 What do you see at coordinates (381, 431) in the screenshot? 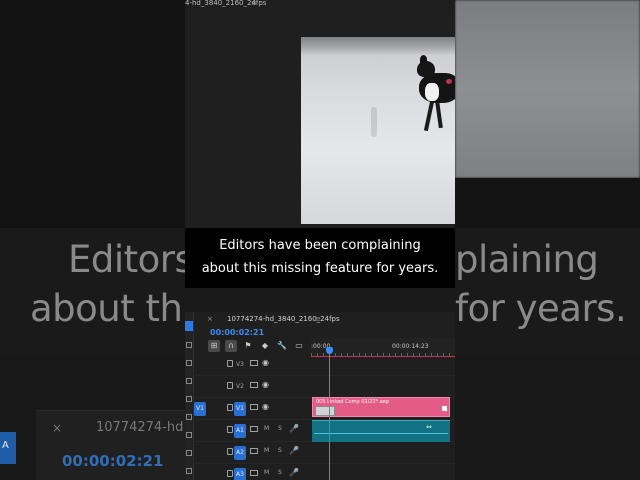
I see `audio-clip: ⇔` at bounding box center [381, 431].